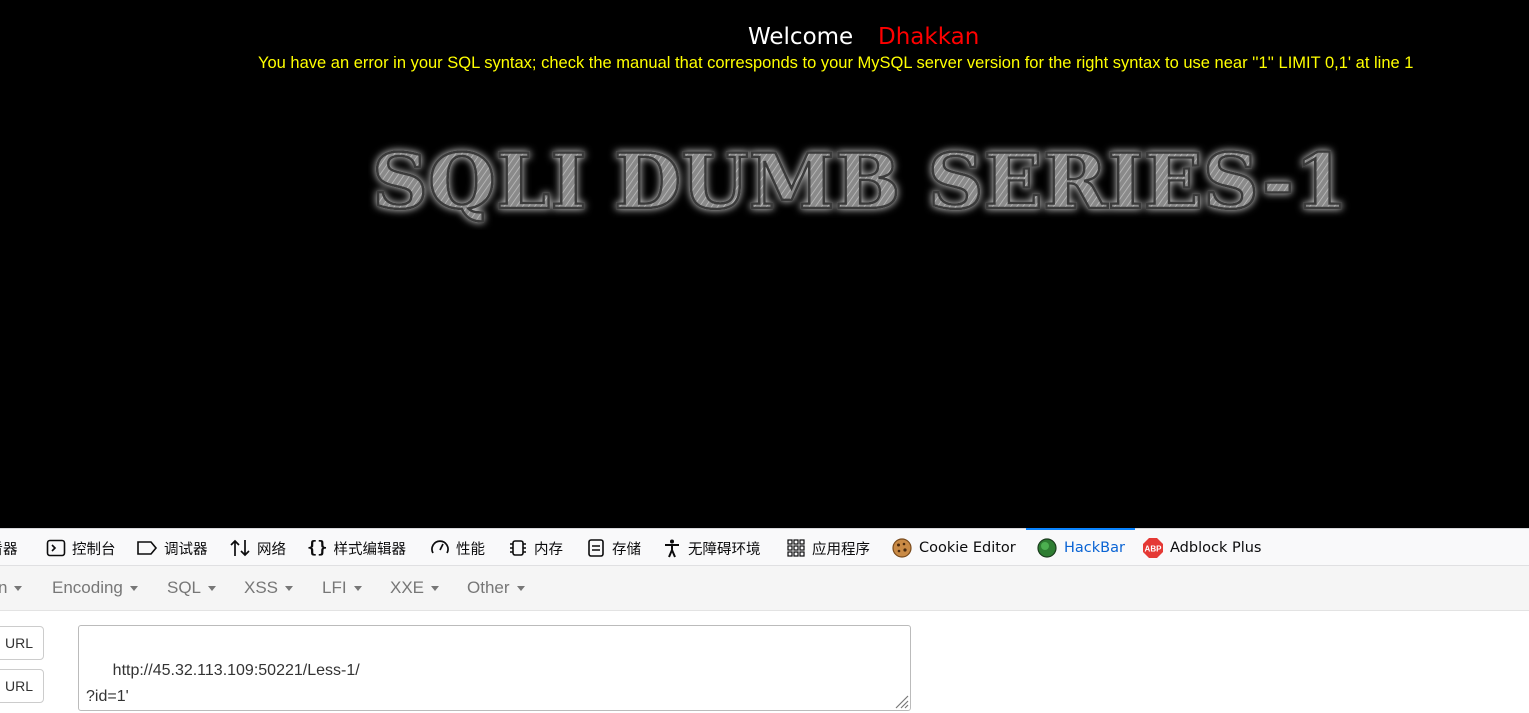  I want to click on devtools-tab-bar: 查看器 控制台 调试器 网络 {} 样式编辑器, so click(764, 547).